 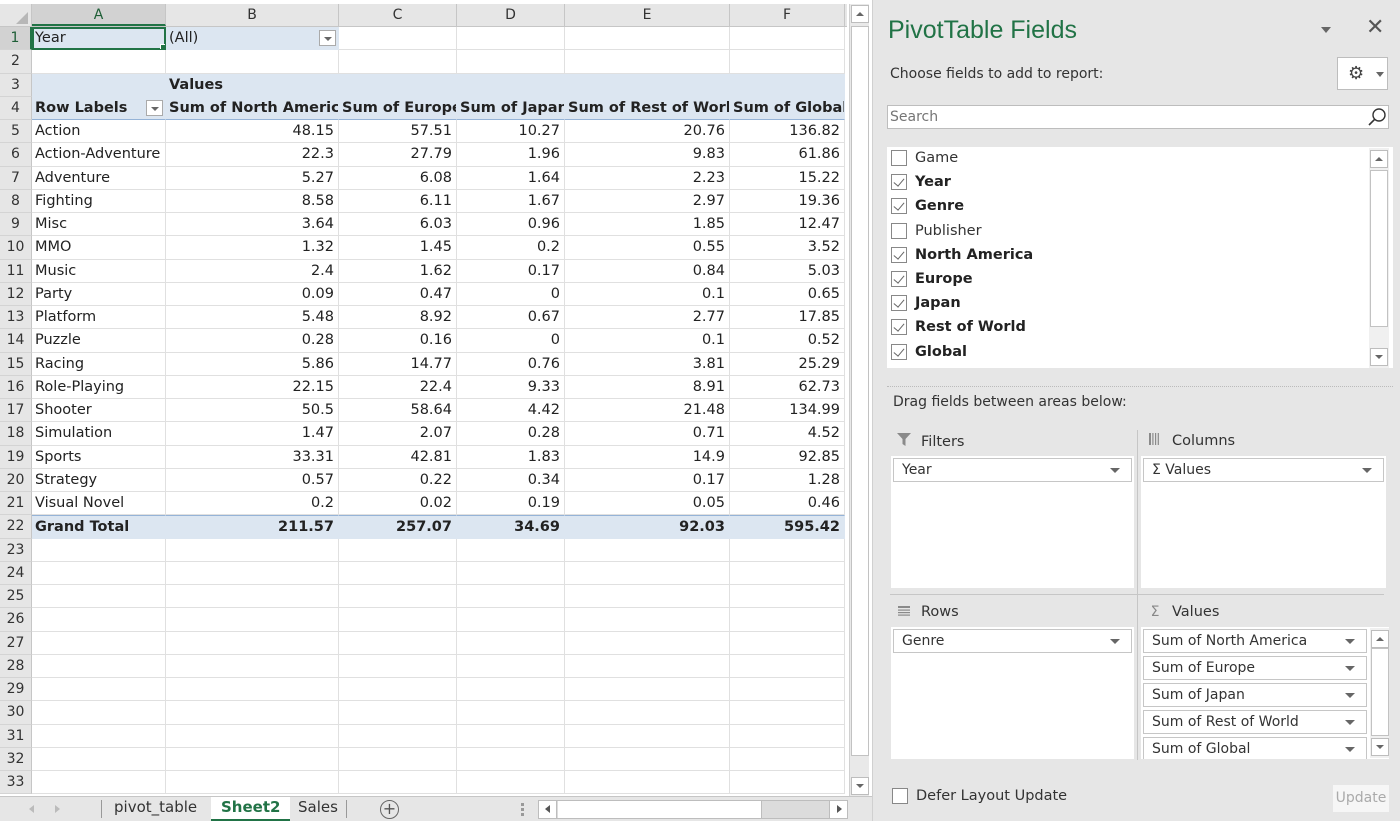 What do you see at coordinates (1380, 692) in the screenshot?
I see `values-scroll-thumb` at bounding box center [1380, 692].